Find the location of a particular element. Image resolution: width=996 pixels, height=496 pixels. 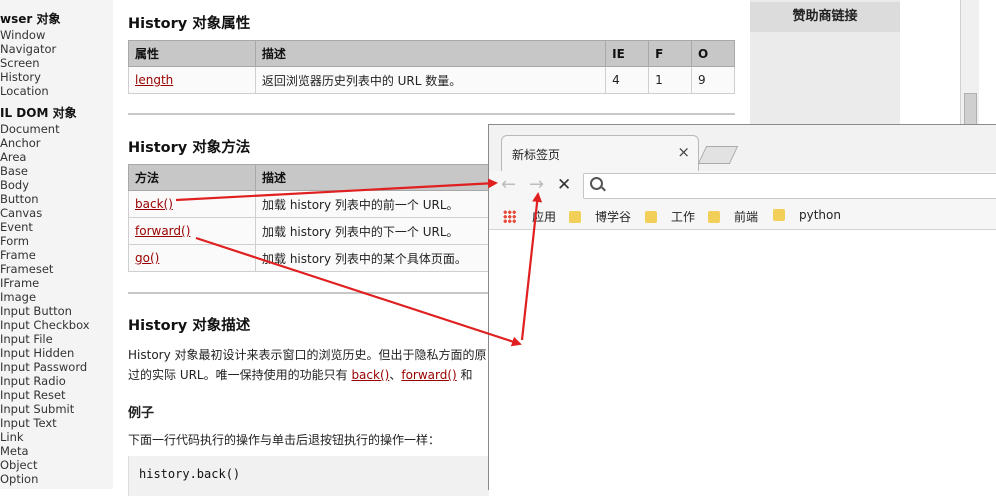

close-icon: × is located at coordinates (683, 152).